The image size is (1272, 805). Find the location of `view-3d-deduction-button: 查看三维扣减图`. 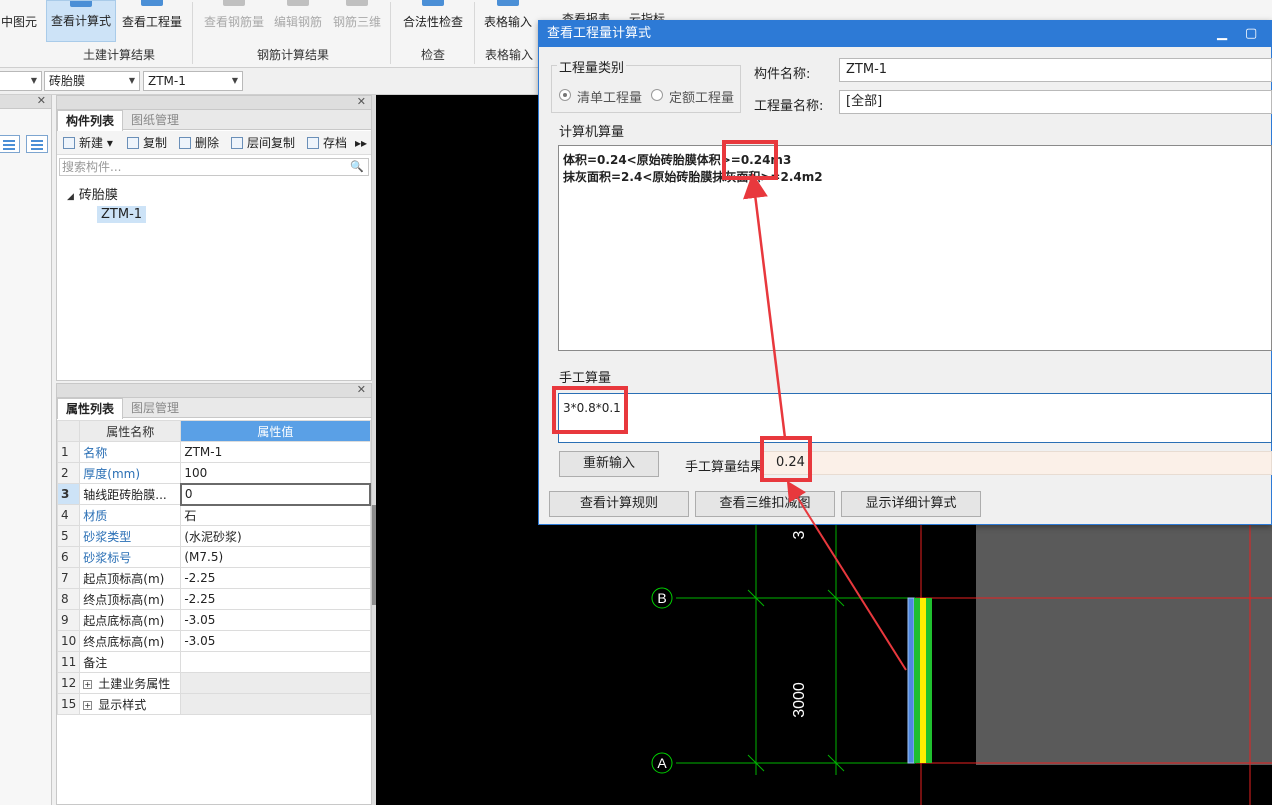

view-3d-deduction-button: 查看三维扣减图 is located at coordinates (765, 504).